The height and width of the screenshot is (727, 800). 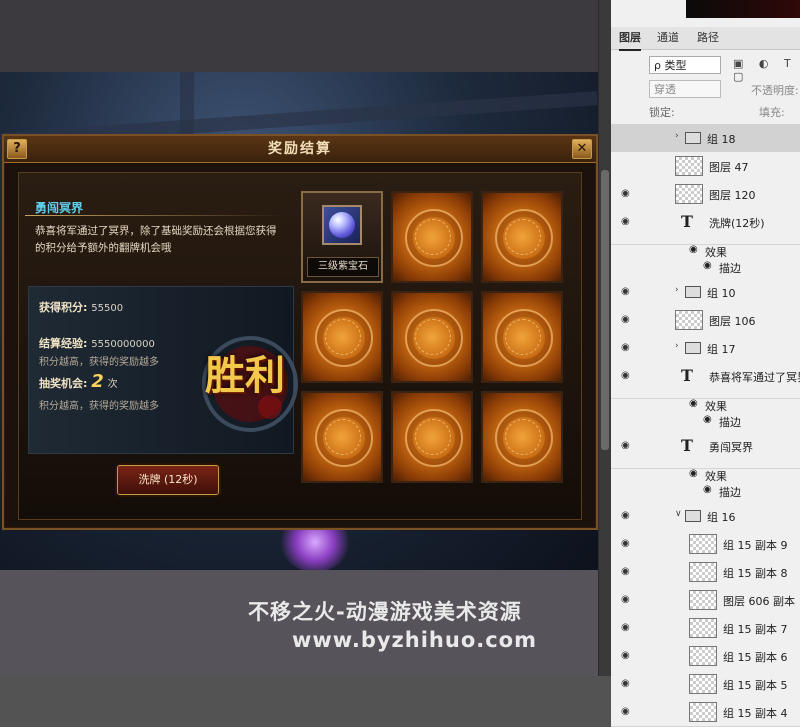 What do you see at coordinates (582, 149) in the screenshot?
I see `close-button: ✕` at bounding box center [582, 149].